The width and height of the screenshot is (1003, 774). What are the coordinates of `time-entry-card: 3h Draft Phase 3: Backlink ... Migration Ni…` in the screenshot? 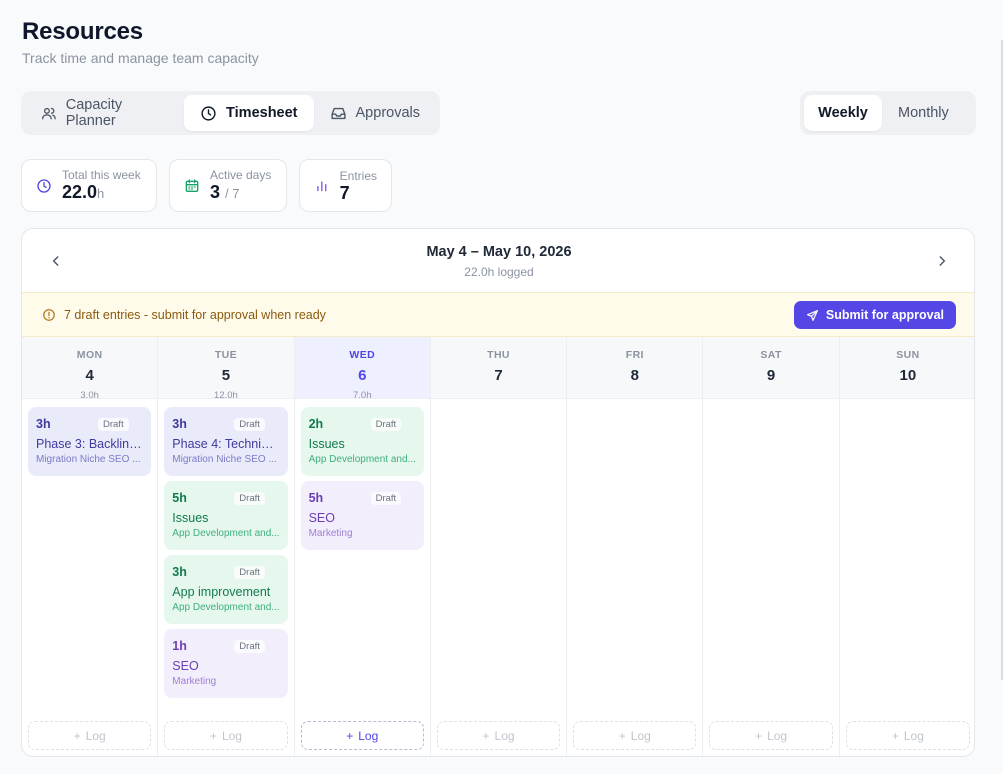 It's located at (90, 441).